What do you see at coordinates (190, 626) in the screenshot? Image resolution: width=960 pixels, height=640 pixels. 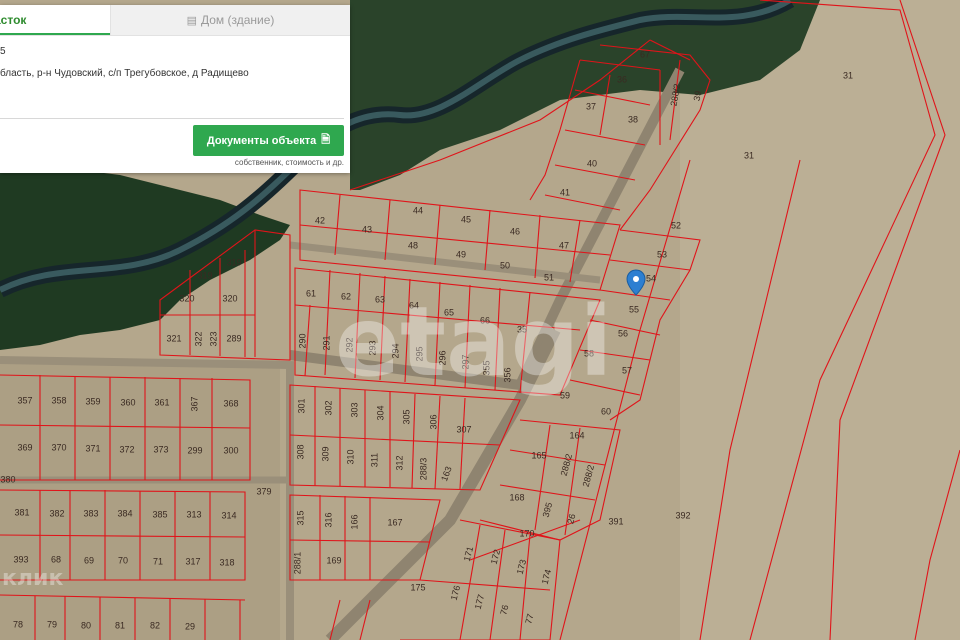 I see `parcel-label: 29` at bounding box center [190, 626].